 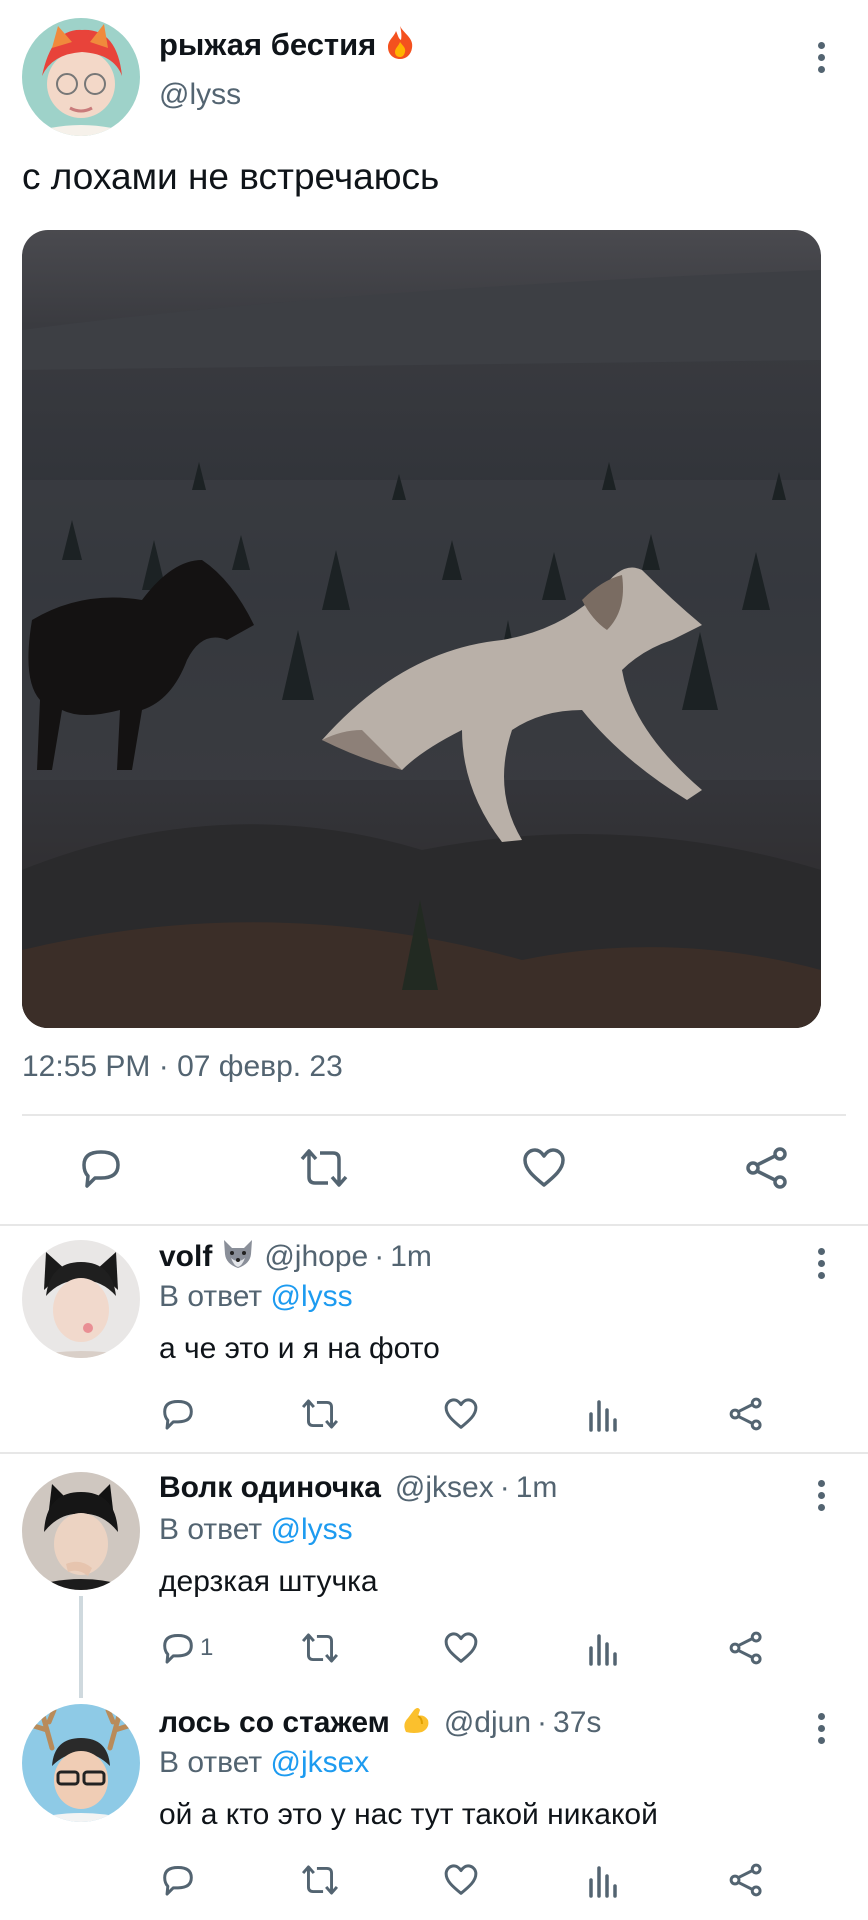 What do you see at coordinates (185, 1257) in the screenshot?
I see `display-name: volf` at bounding box center [185, 1257].